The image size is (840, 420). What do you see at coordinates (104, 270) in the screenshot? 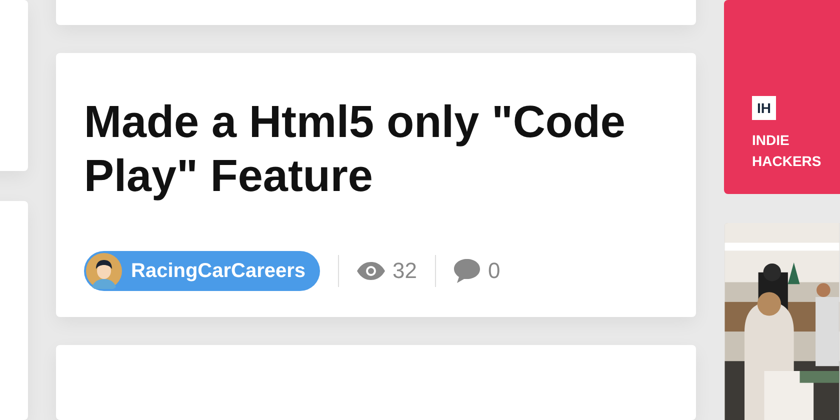
I see `avatar-icon` at bounding box center [104, 270].